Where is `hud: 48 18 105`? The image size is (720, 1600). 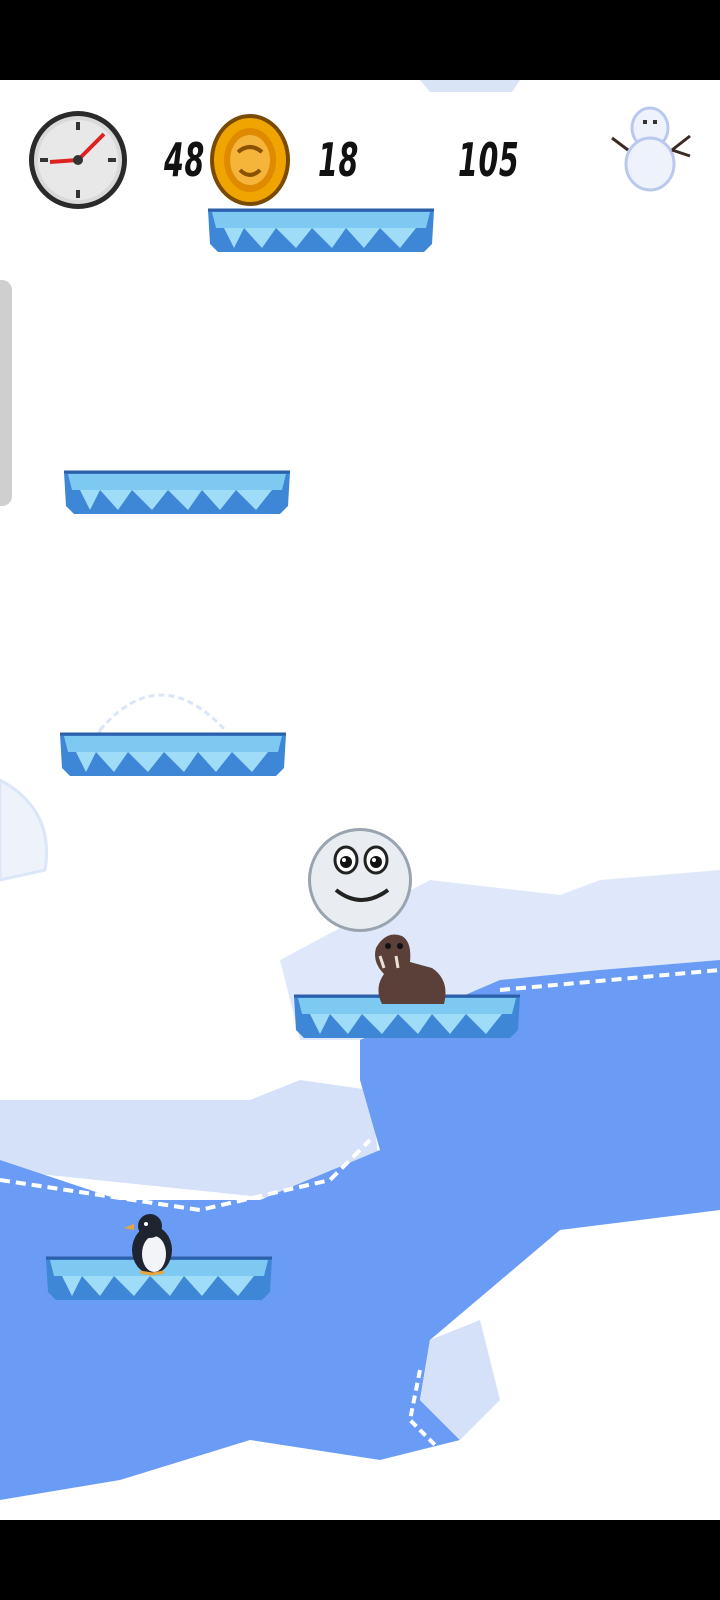 hud: 48 18 105 is located at coordinates (360, 150).